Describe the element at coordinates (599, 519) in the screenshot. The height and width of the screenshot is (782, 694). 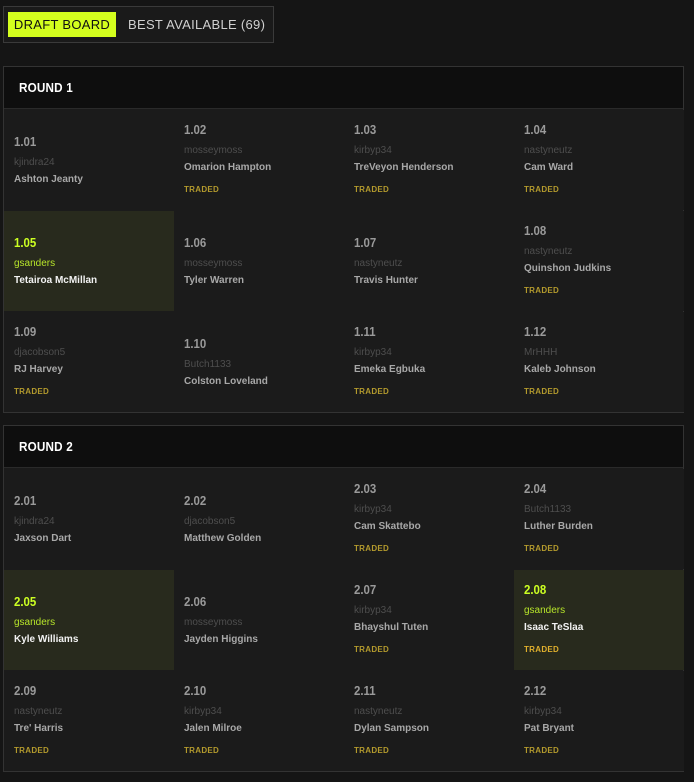
I see `pick-cell: 2.04 Butch1133 Luther Burden TRADED` at that location.